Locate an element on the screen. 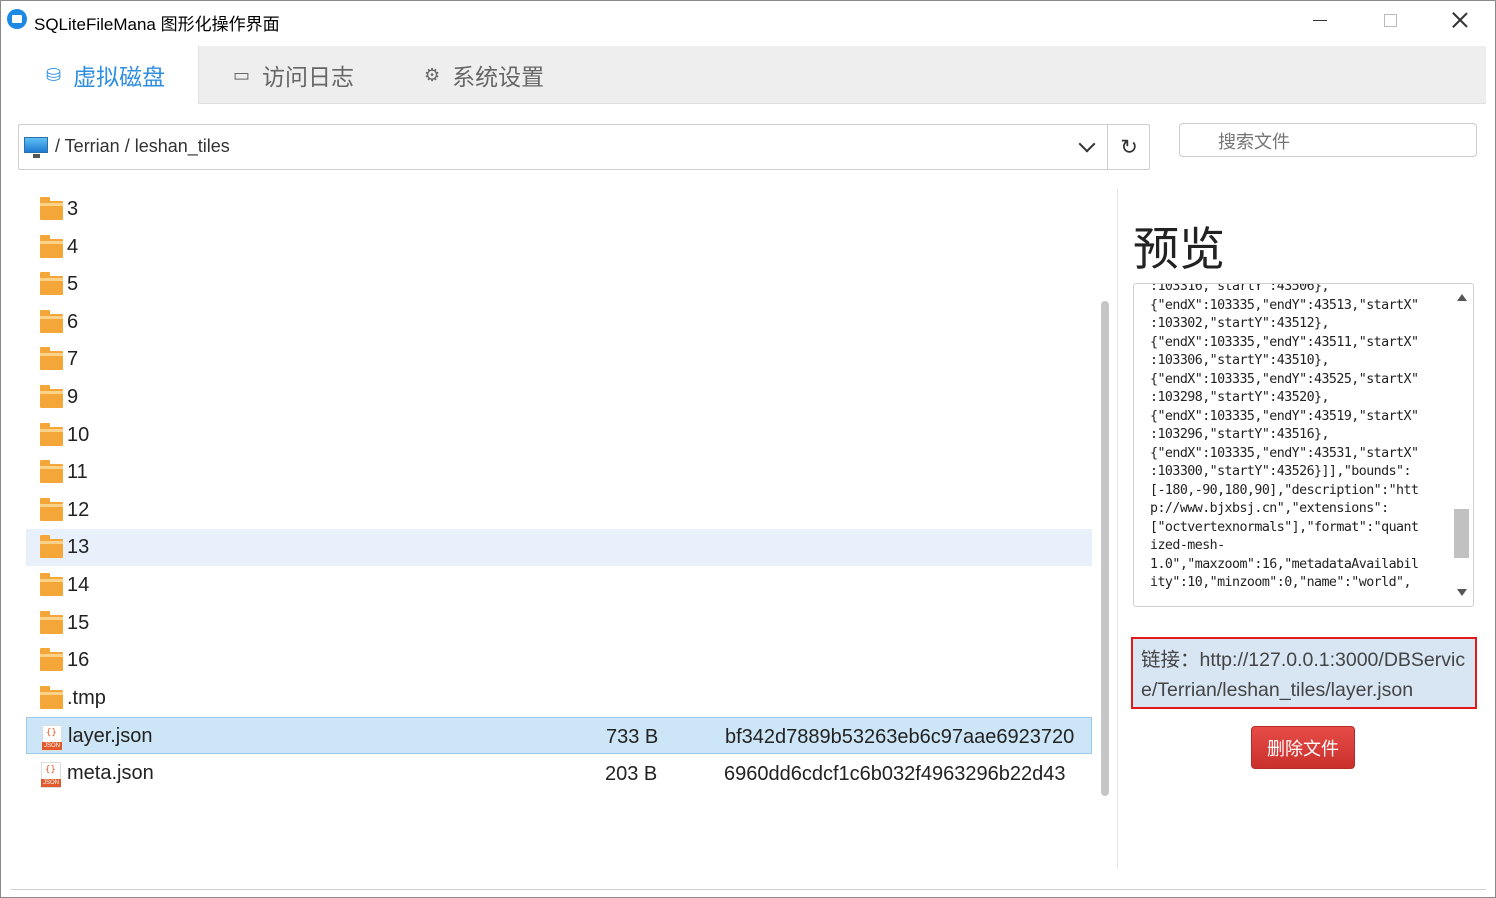 Image resolution: width=1496 pixels, height=898 pixels. file-row: 14 is located at coordinates (559, 585).